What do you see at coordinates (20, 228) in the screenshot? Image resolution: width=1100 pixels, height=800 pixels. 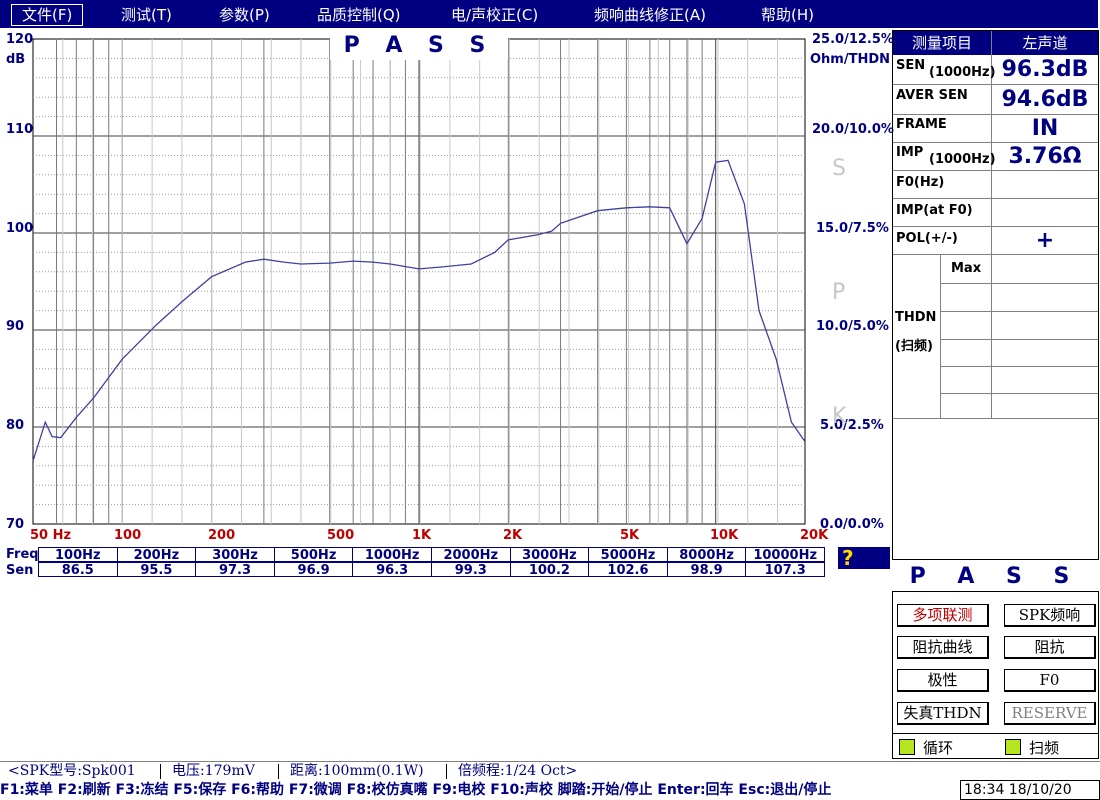 I see `y-tick-100: 100` at bounding box center [20, 228].